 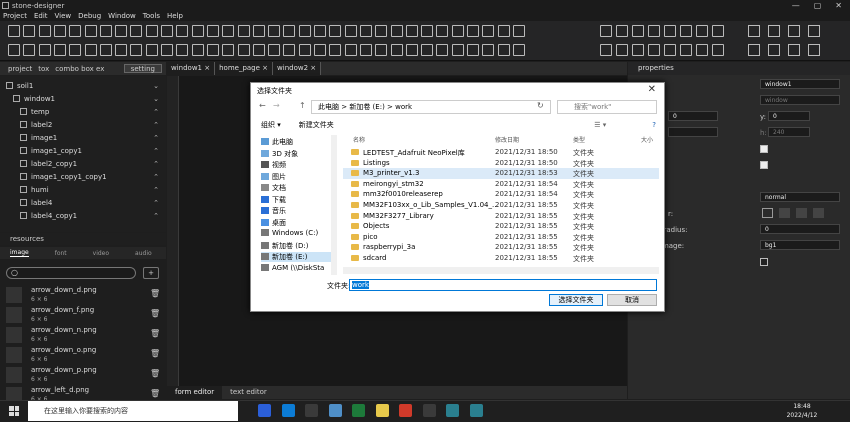 What do you see at coordinates (600, 125) in the screenshot?
I see `view-options-icon: ☰ ▾` at bounding box center [600, 125].